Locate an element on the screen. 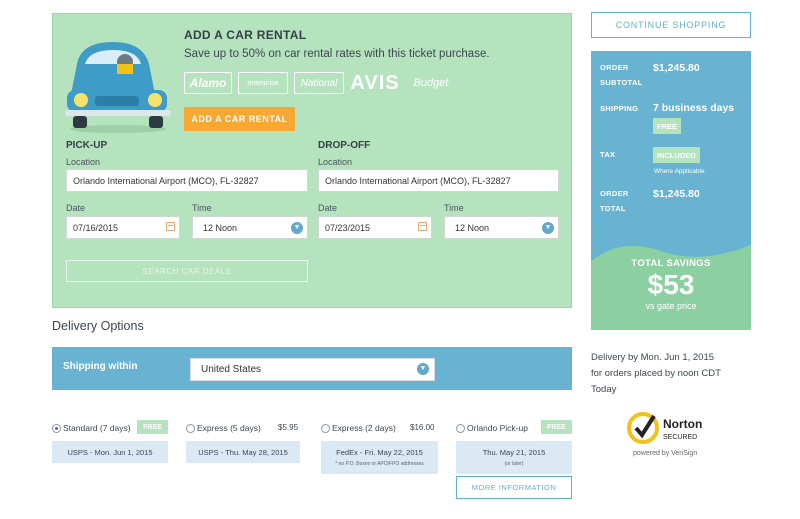  budget-logo: Budget is located at coordinates (431, 83).